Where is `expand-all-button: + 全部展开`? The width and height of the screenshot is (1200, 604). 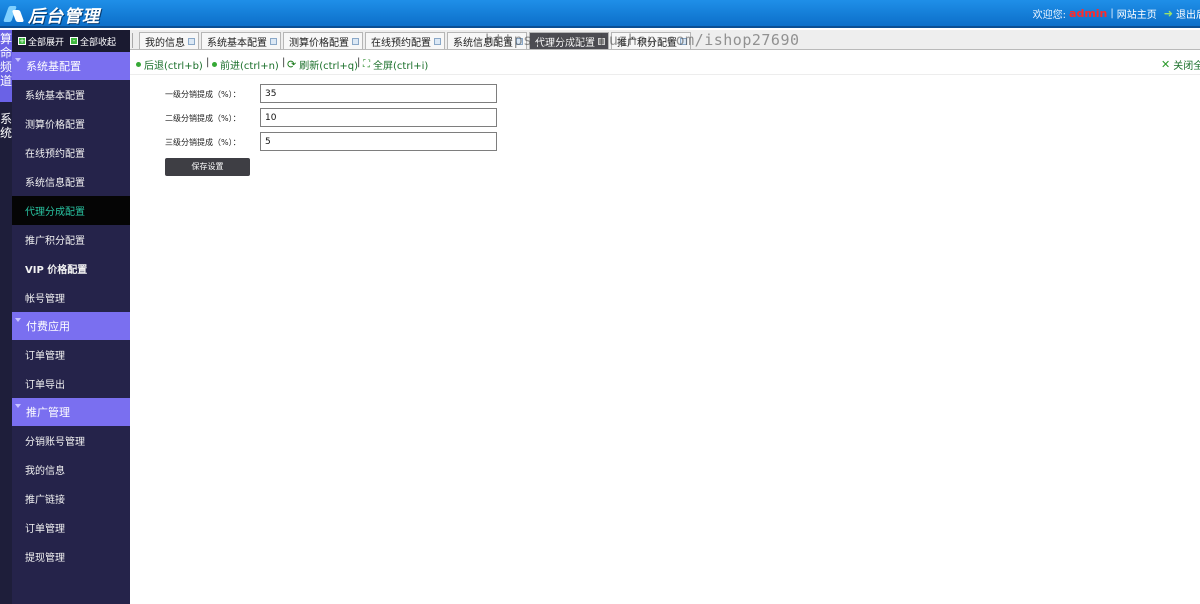
expand-all-button: + 全部展开 is located at coordinates (41, 41).